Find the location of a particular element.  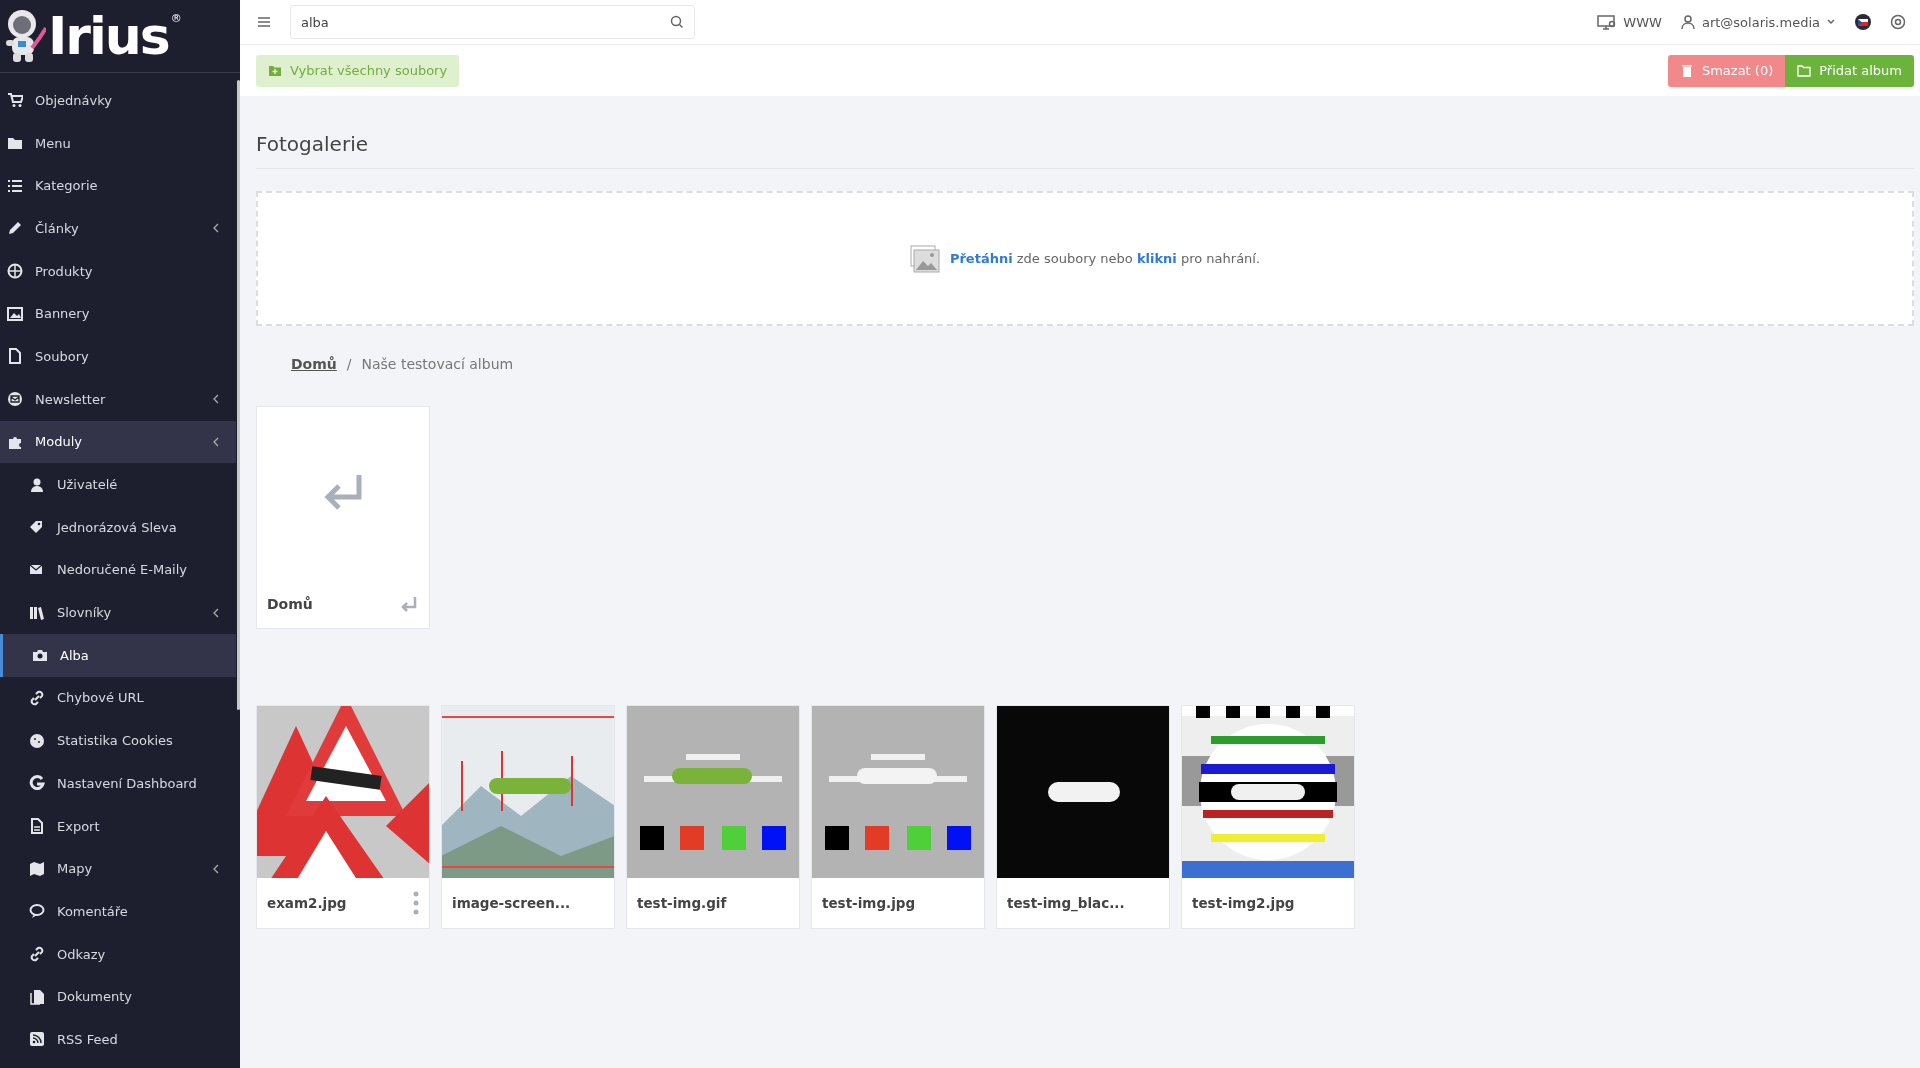

rss-icon is located at coordinates (37, 1039).